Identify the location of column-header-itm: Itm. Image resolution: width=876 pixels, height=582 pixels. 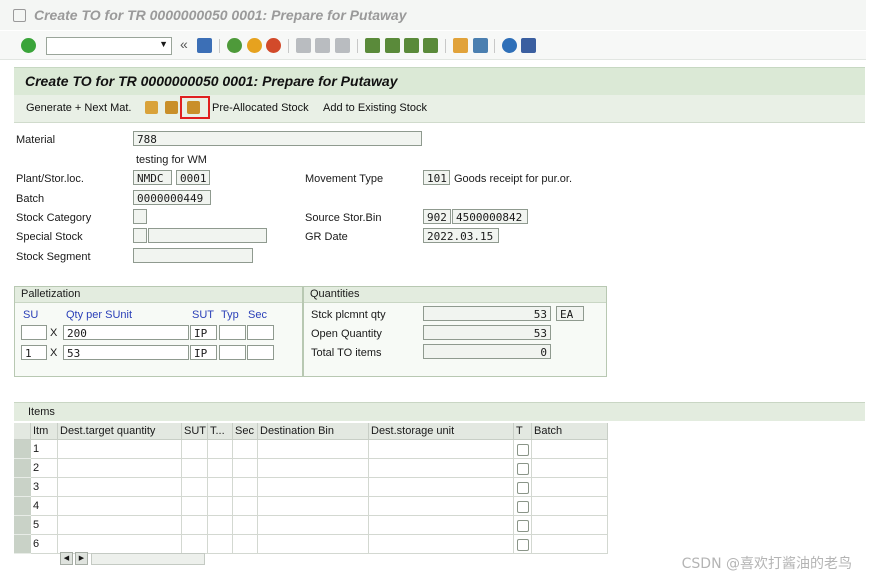
(44, 431).